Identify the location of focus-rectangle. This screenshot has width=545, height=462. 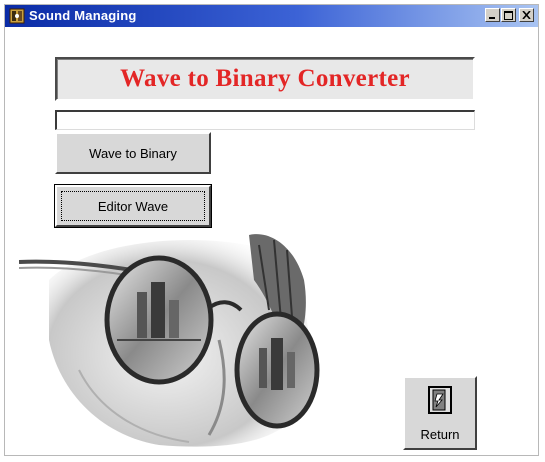
(133, 206).